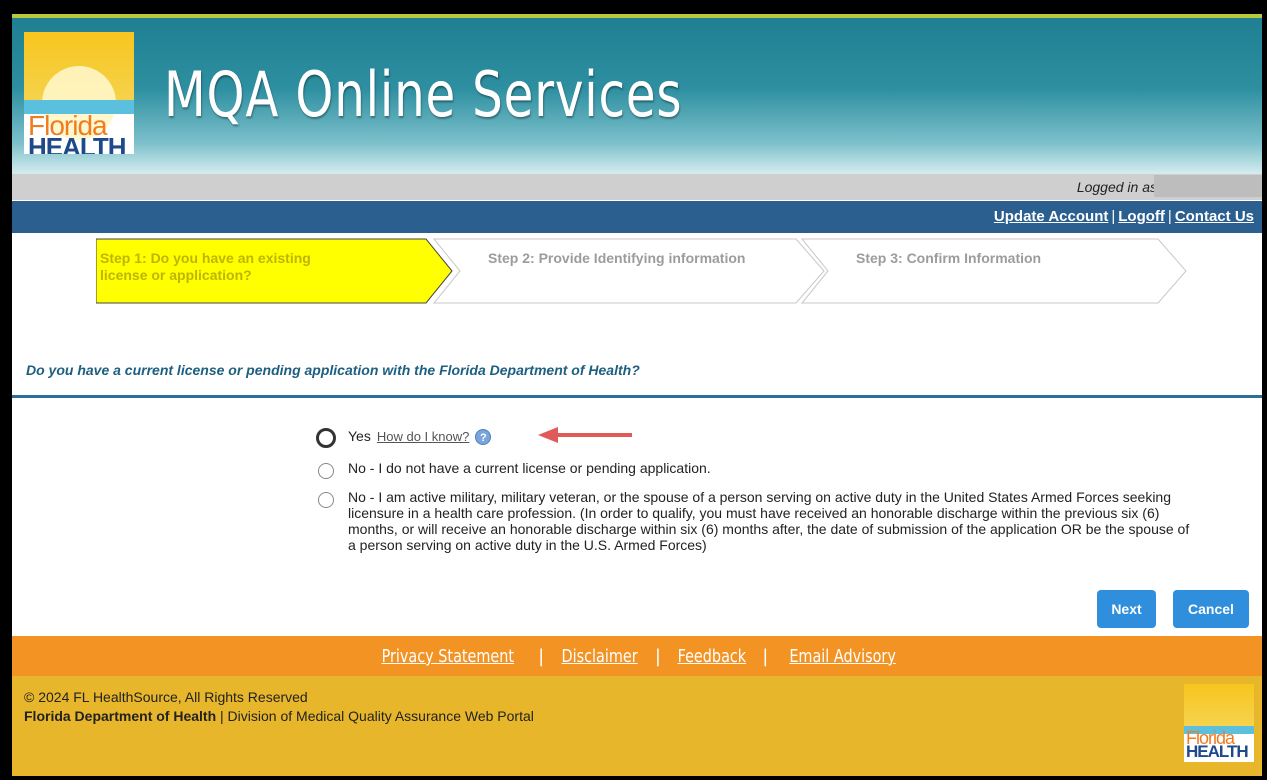 The image size is (1267, 780). What do you see at coordinates (77, 143) in the screenshot?
I see `logo-health-text: HEALTH` at bounding box center [77, 143].